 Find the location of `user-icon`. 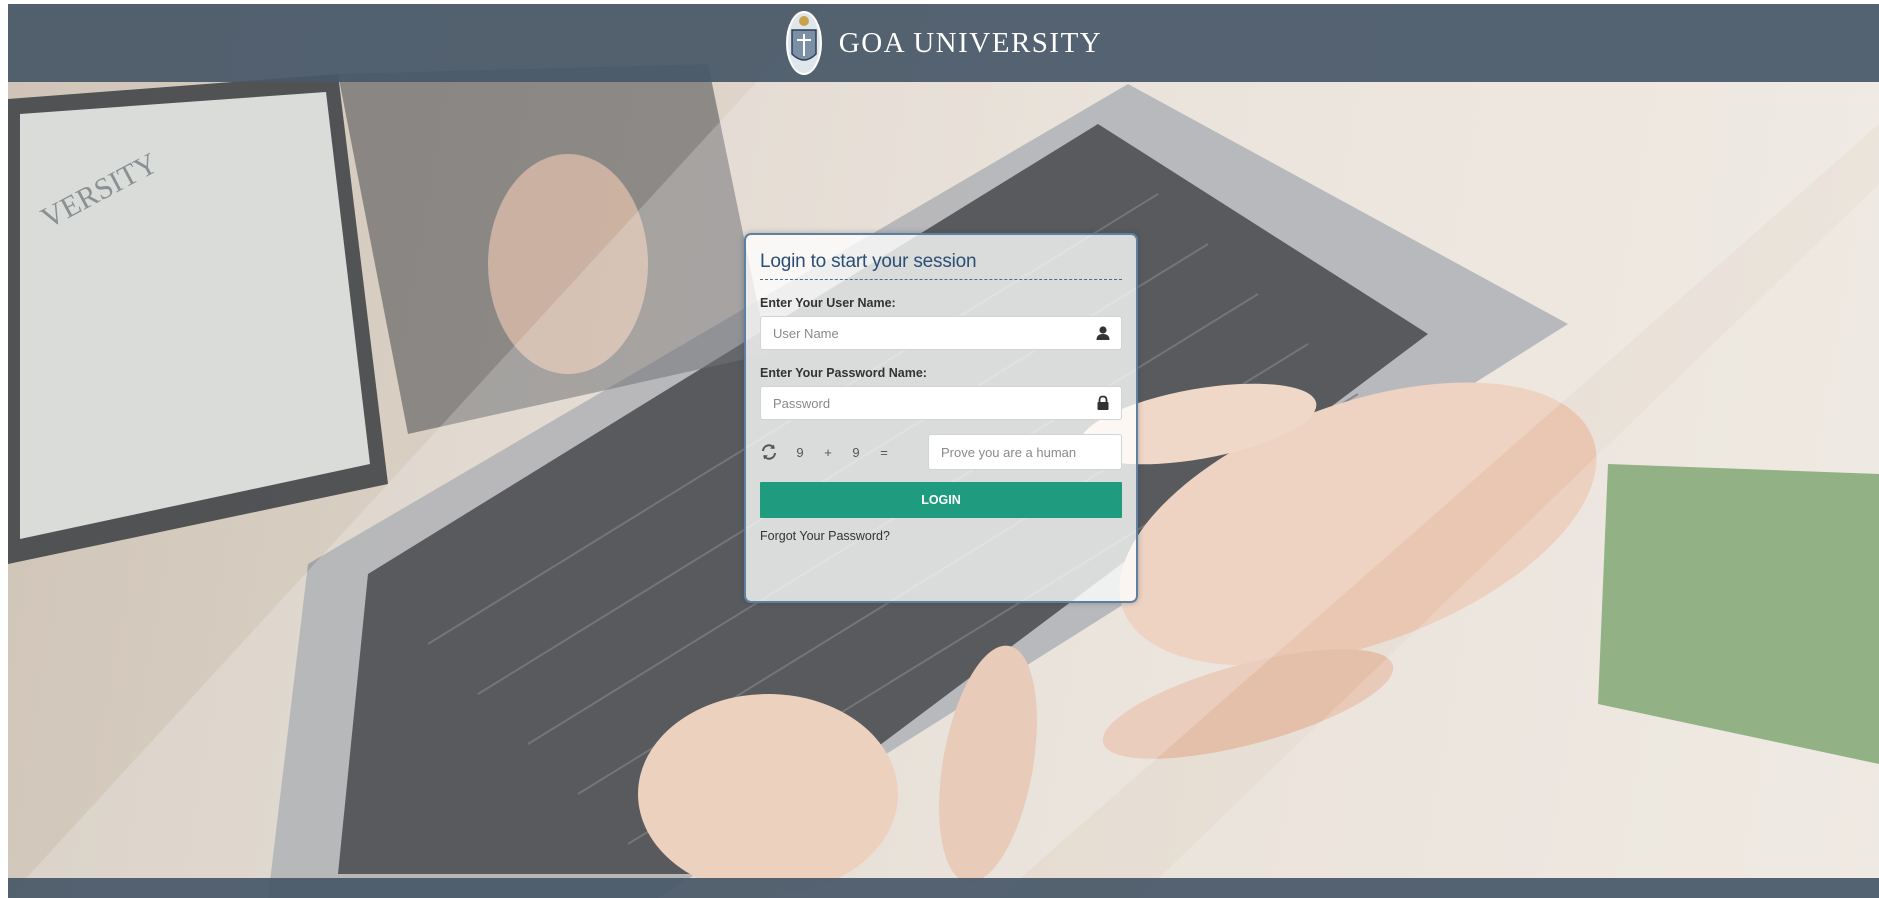

user-icon is located at coordinates (1103, 333).